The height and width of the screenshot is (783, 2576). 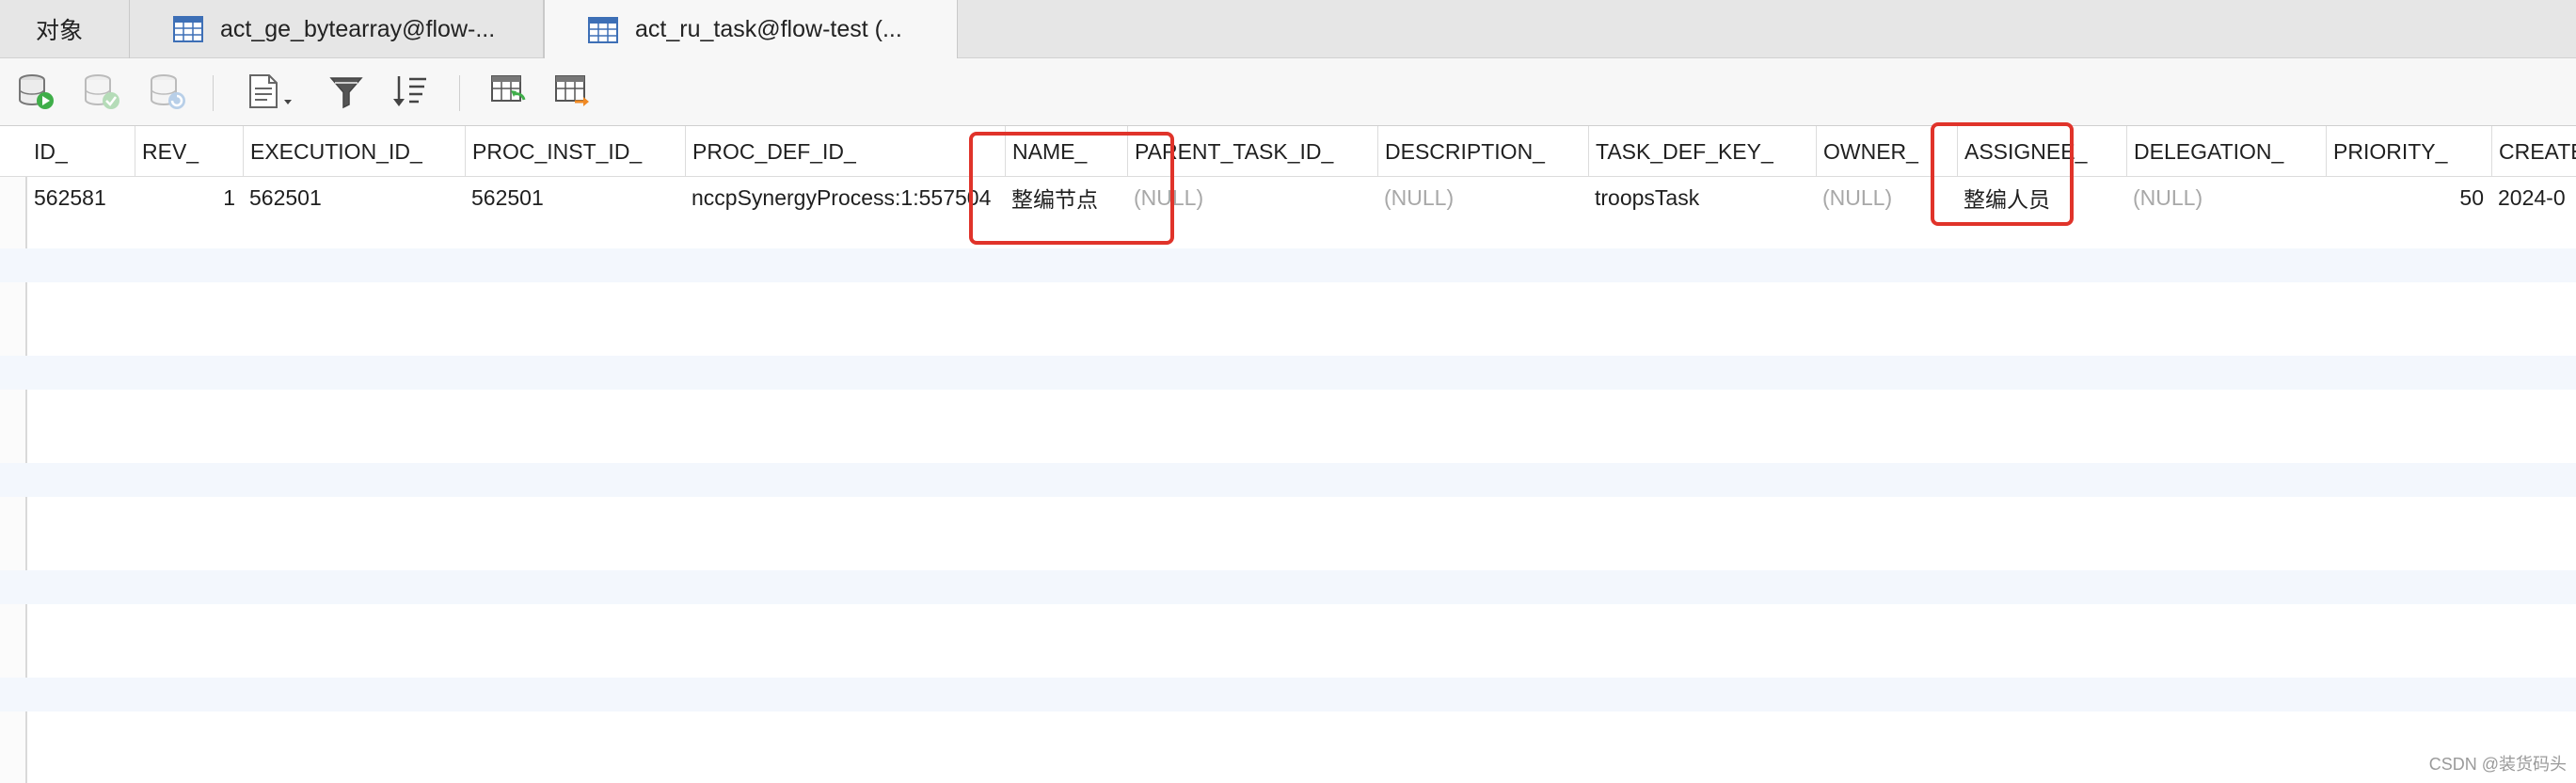 What do you see at coordinates (1066, 152) in the screenshot?
I see `column-header-name: NAME_` at bounding box center [1066, 152].